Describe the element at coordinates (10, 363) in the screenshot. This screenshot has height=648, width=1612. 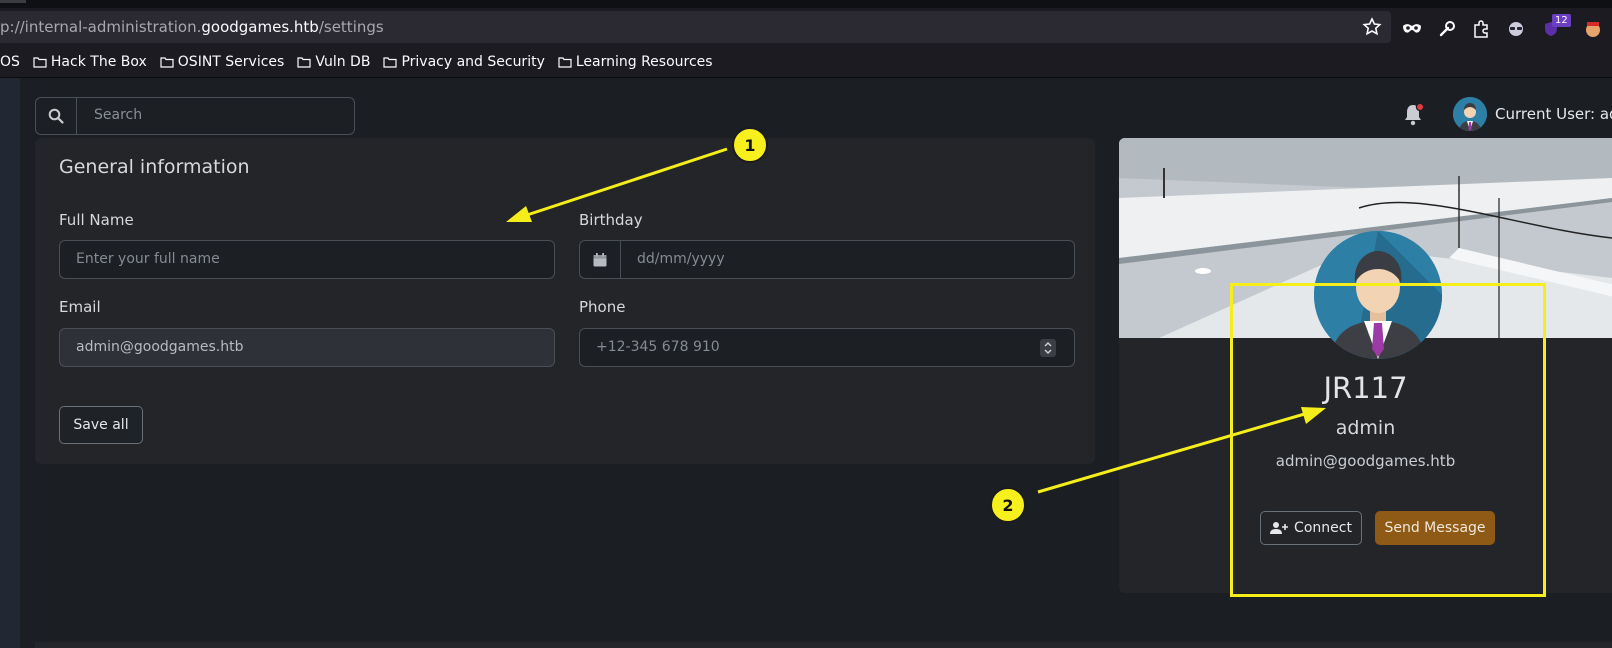
I see `sidebar` at that location.